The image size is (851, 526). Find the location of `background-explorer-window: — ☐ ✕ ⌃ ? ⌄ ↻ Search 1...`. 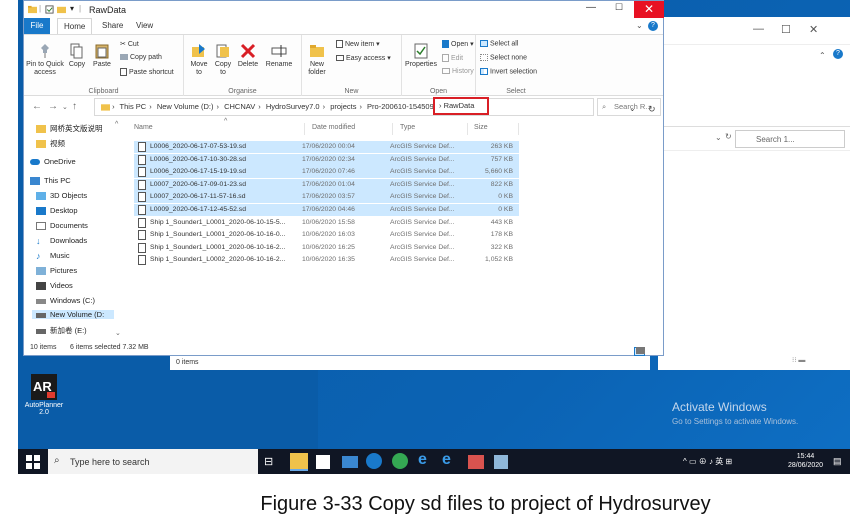

background-explorer-window: — ☐ ✕ ⌃ ? ⌄ ↻ Search 1... is located at coordinates (754, 183).